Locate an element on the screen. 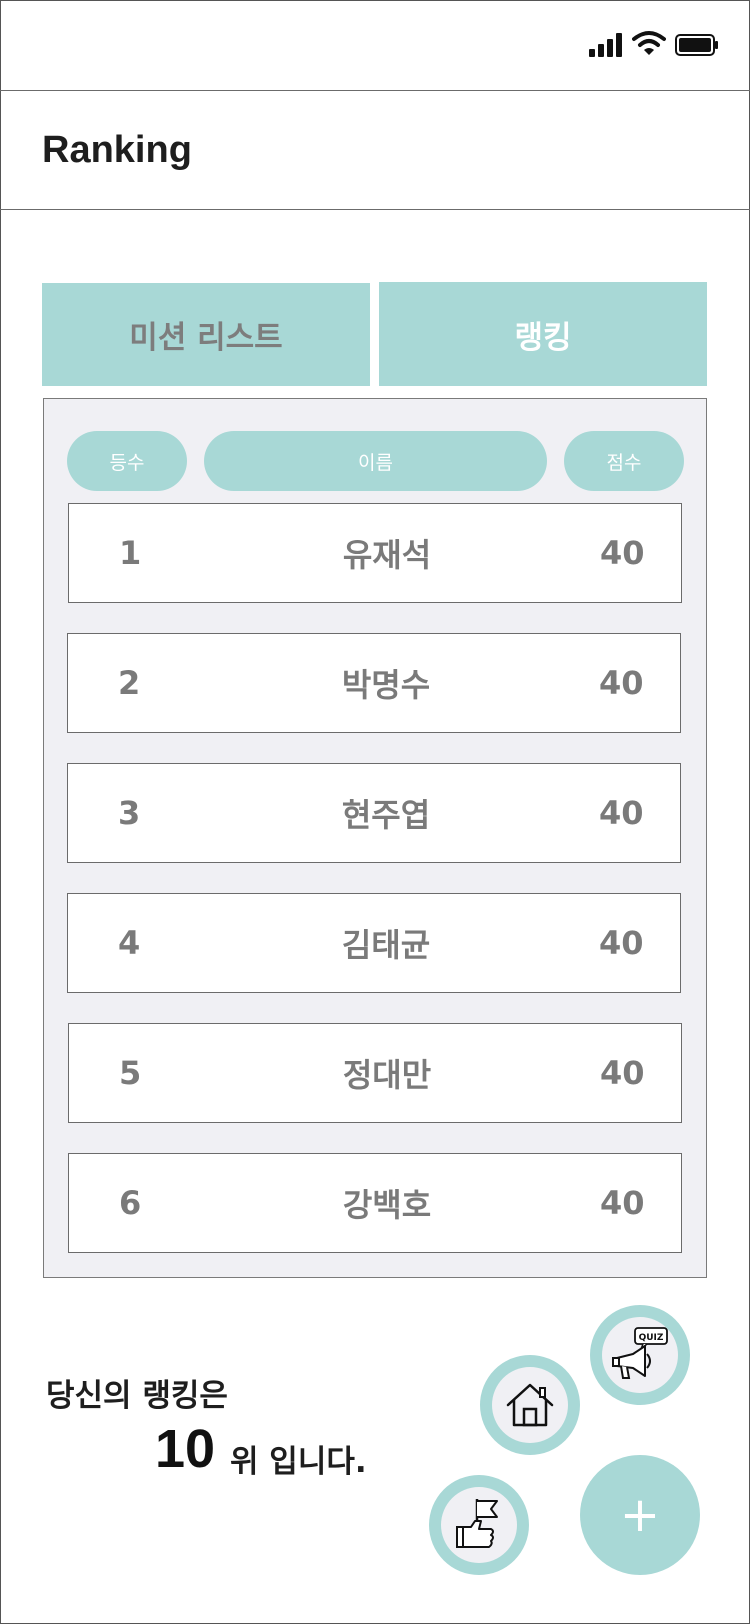 The height and width of the screenshot is (1624, 750). home-icon is located at coordinates (530, 1405).